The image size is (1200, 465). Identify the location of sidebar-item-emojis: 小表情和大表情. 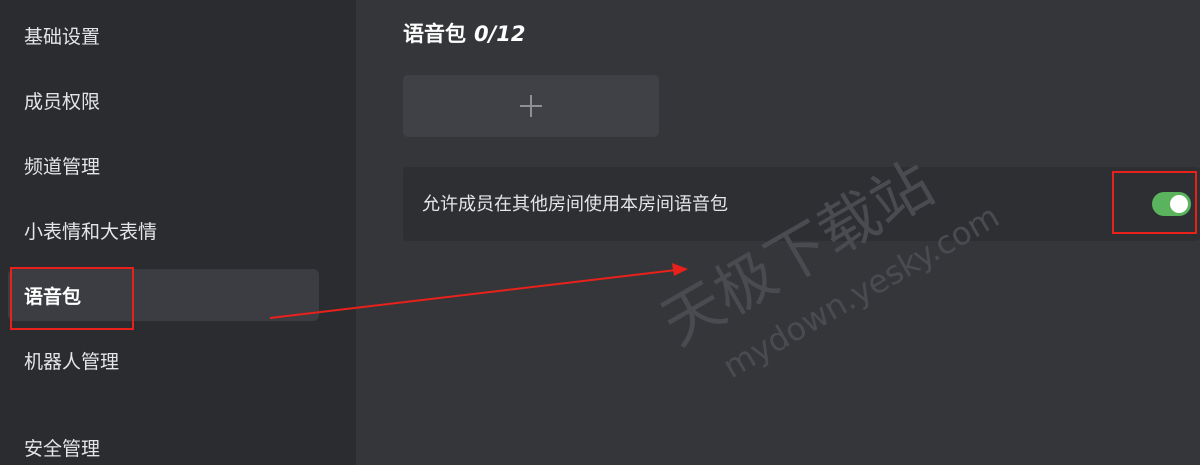
(163, 230).